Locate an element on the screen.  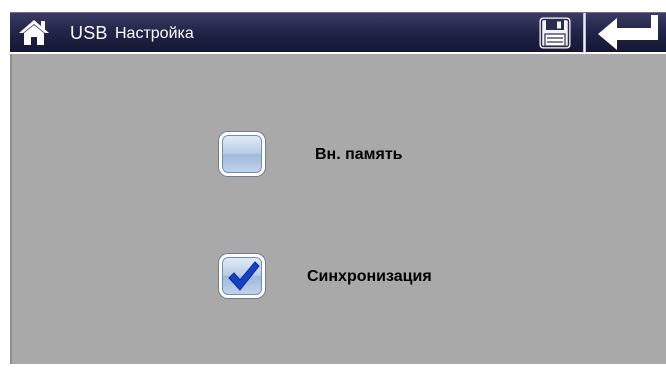
home-icon is located at coordinates (34, 32).